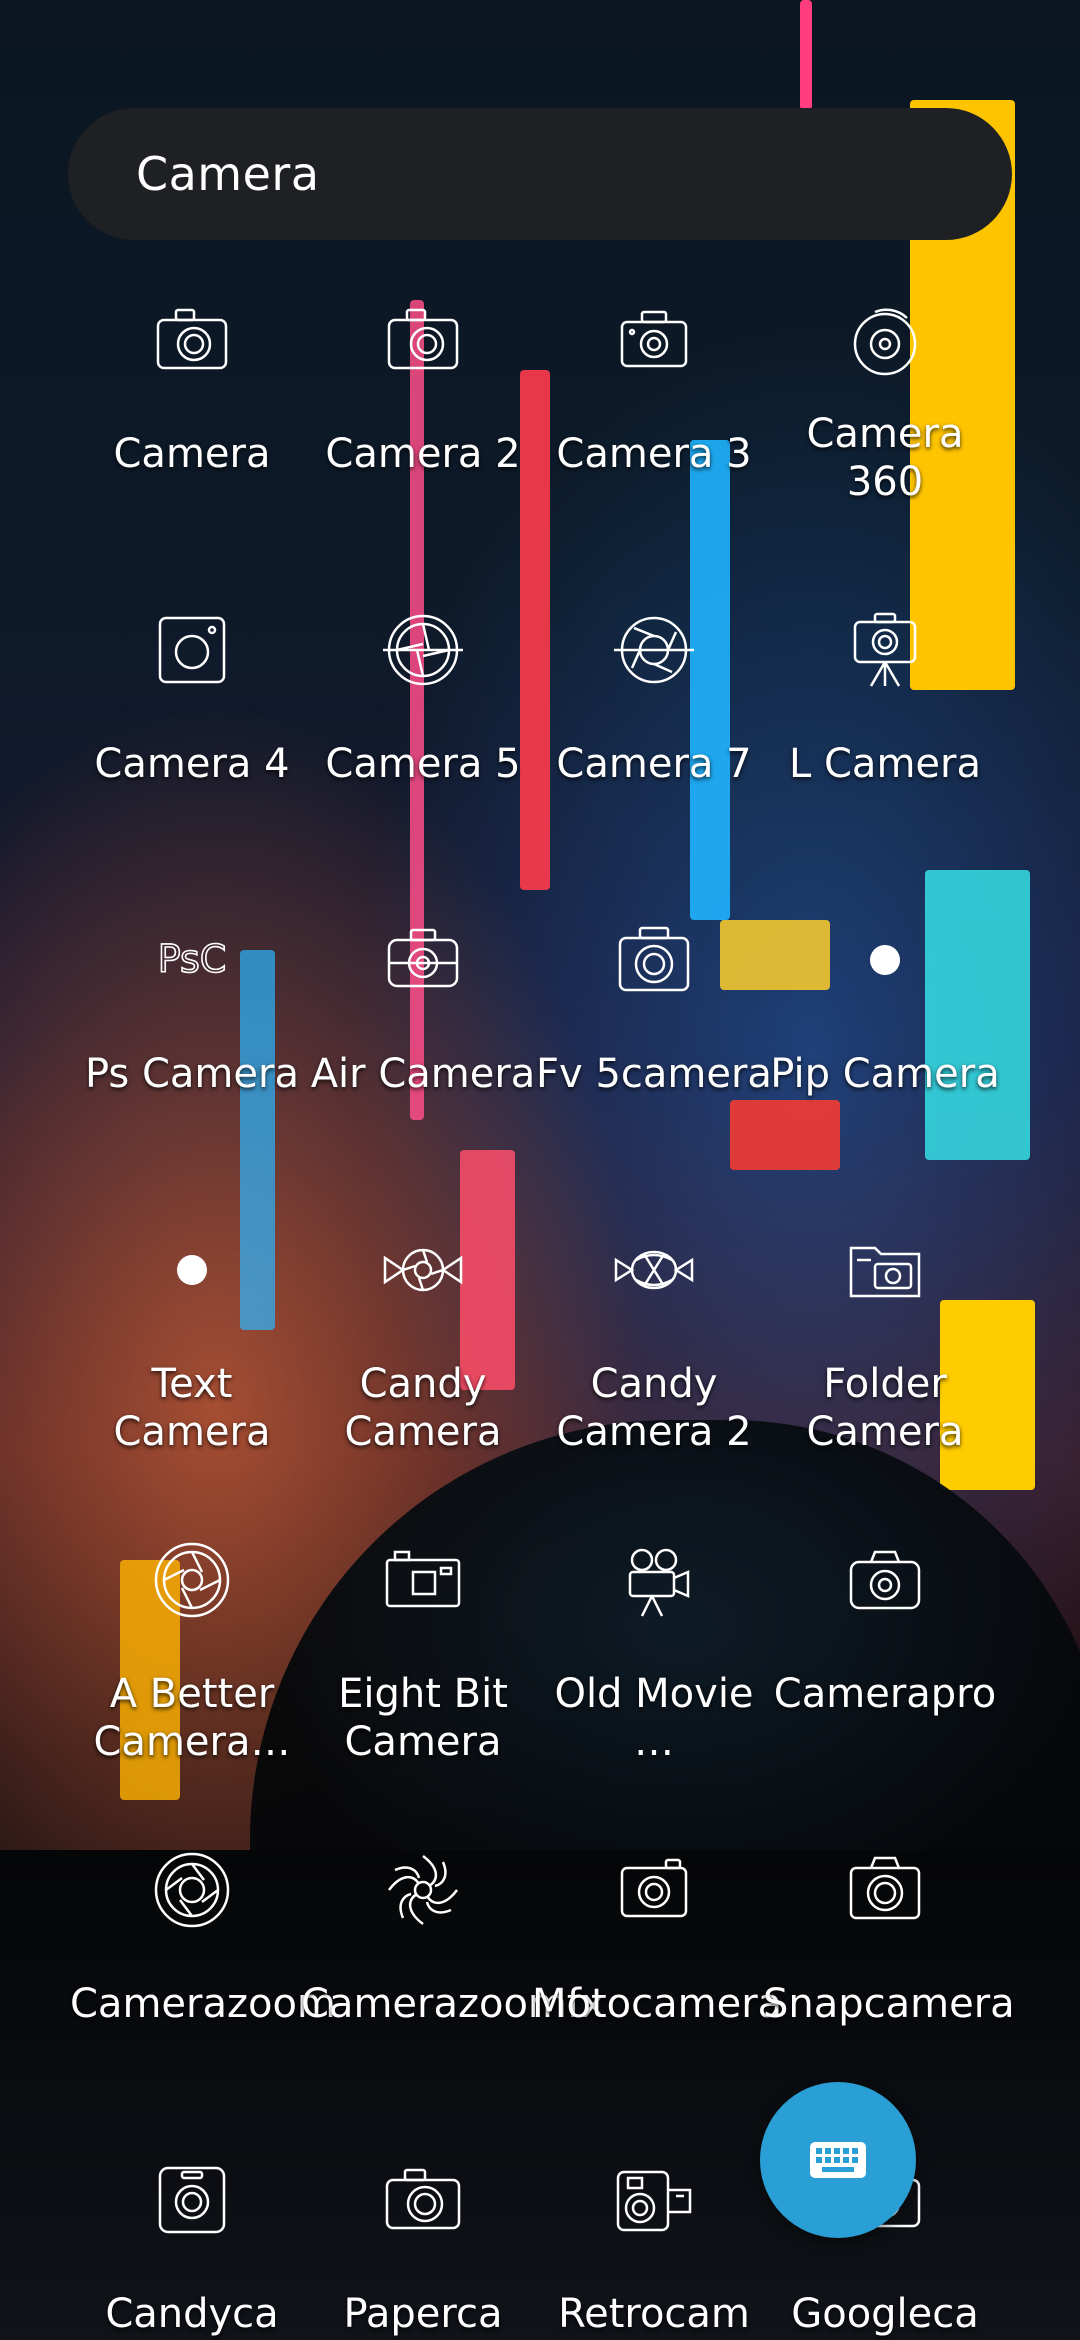 The width and height of the screenshot is (1080, 2340). Describe the element at coordinates (654, 1580) in the screenshot. I see `movie-camera-icon` at that location.